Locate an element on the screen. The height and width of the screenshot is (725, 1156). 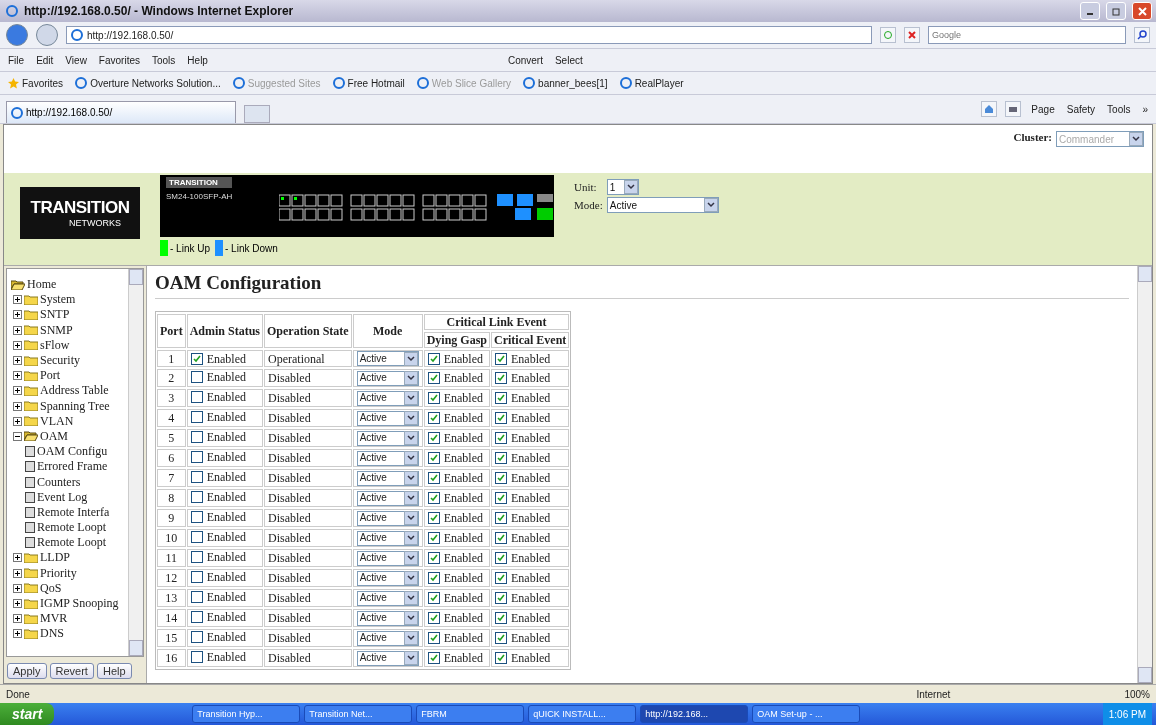
close-button is located at coordinates (1142, 11).